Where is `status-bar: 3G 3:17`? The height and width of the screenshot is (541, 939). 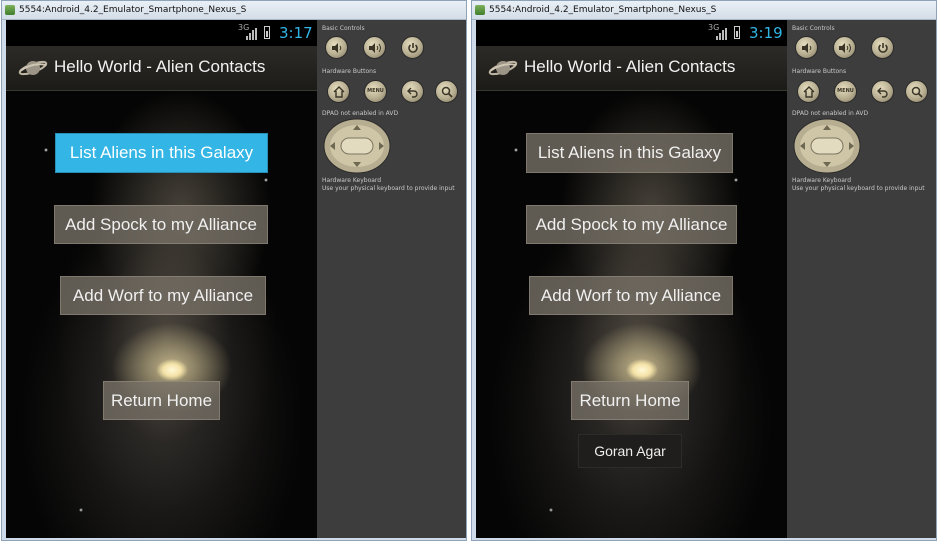
status-bar: 3G 3:17 is located at coordinates (161, 33).